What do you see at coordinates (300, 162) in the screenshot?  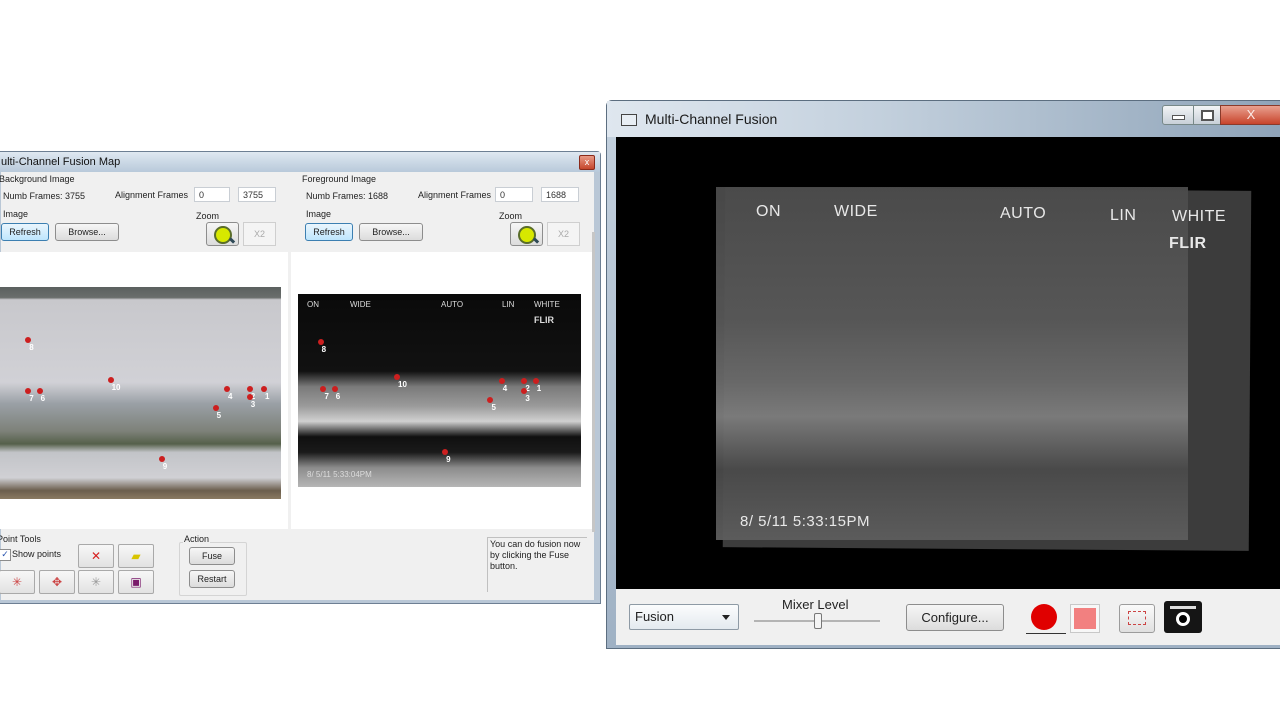 I see `window-title-bar: ulti-Channel Fusion Map` at bounding box center [300, 162].